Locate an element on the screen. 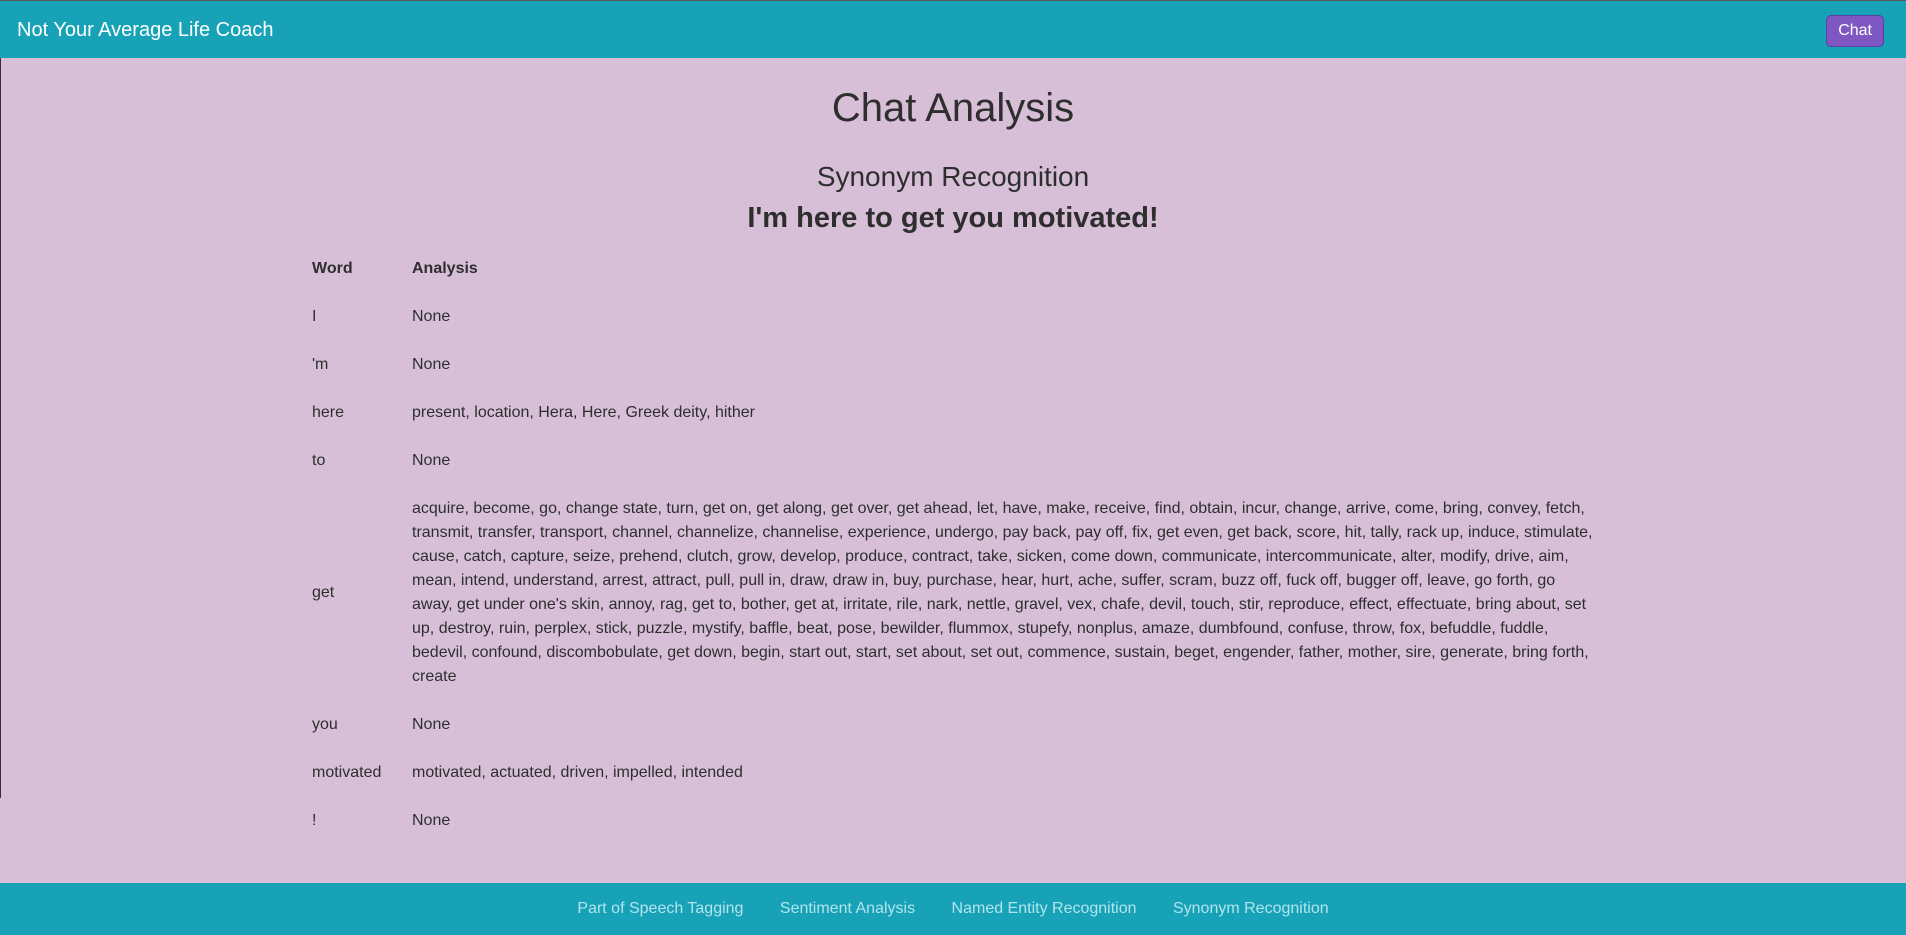  word-cell: I is located at coordinates (314, 316).